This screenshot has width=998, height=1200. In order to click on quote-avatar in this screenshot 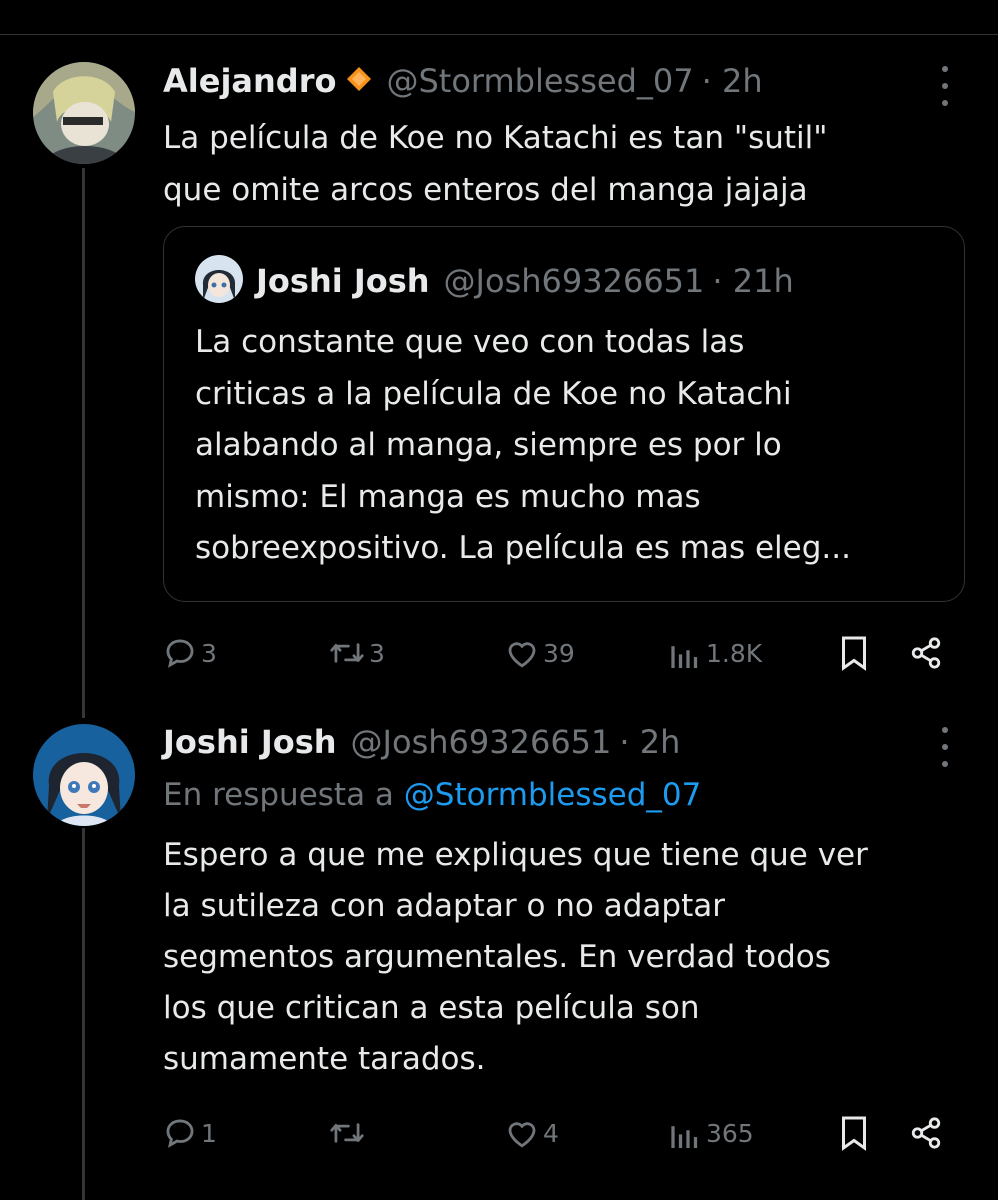, I will do `click(219, 279)`.